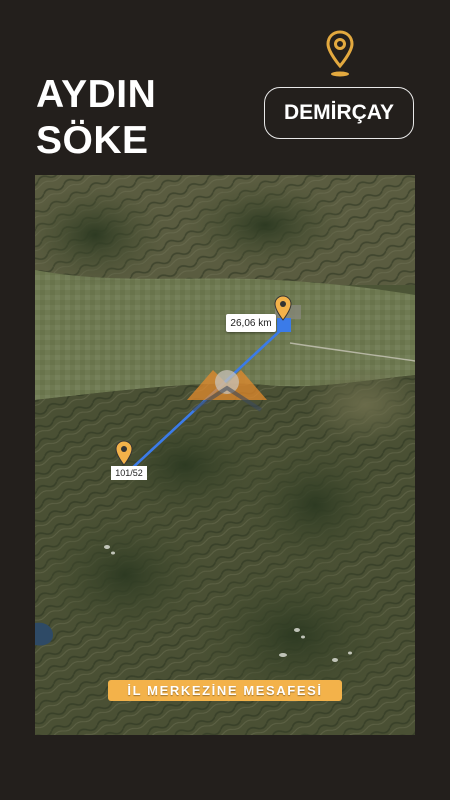 The image size is (450, 800). I want to click on location-title: AYDIN SÖKE, so click(96, 118).